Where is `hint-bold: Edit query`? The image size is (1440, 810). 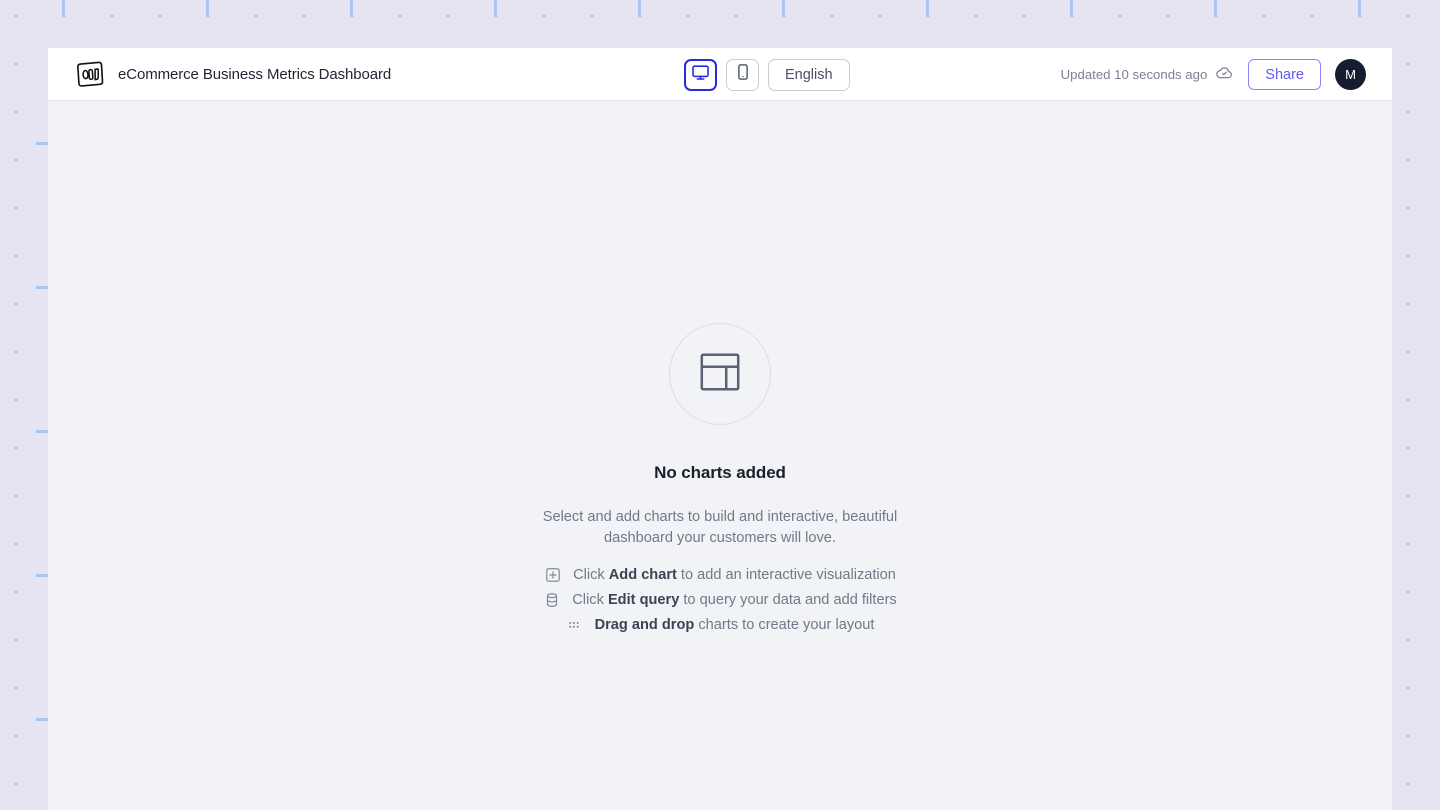
hint-bold: Edit query is located at coordinates (643, 599).